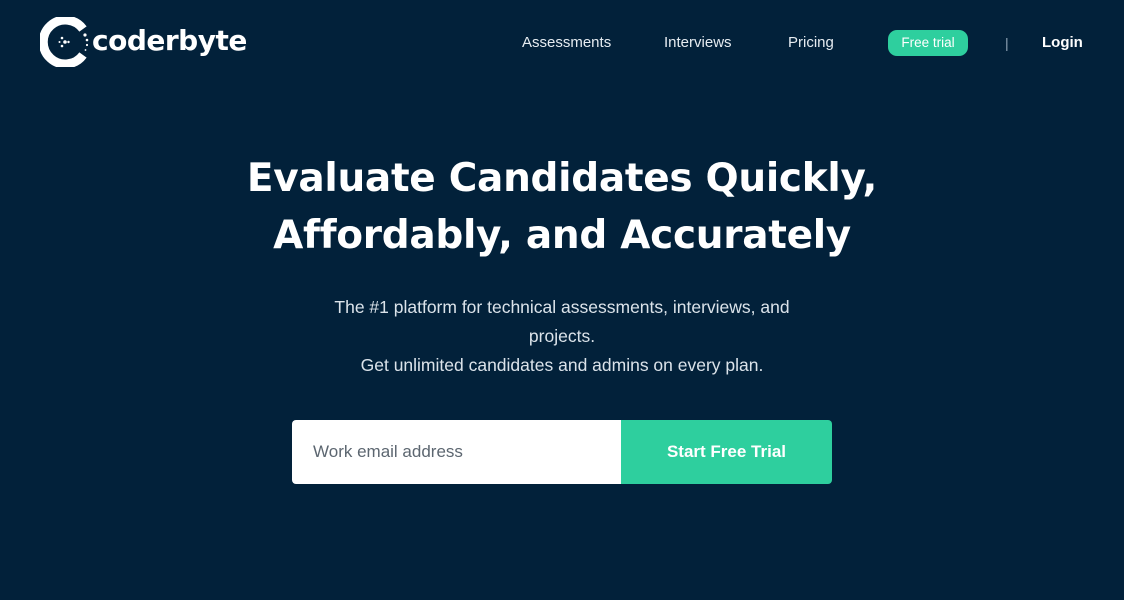 This screenshot has width=1124, height=600. Describe the element at coordinates (726, 452) in the screenshot. I see `start-free-trial-button: Start Free Trial` at that location.